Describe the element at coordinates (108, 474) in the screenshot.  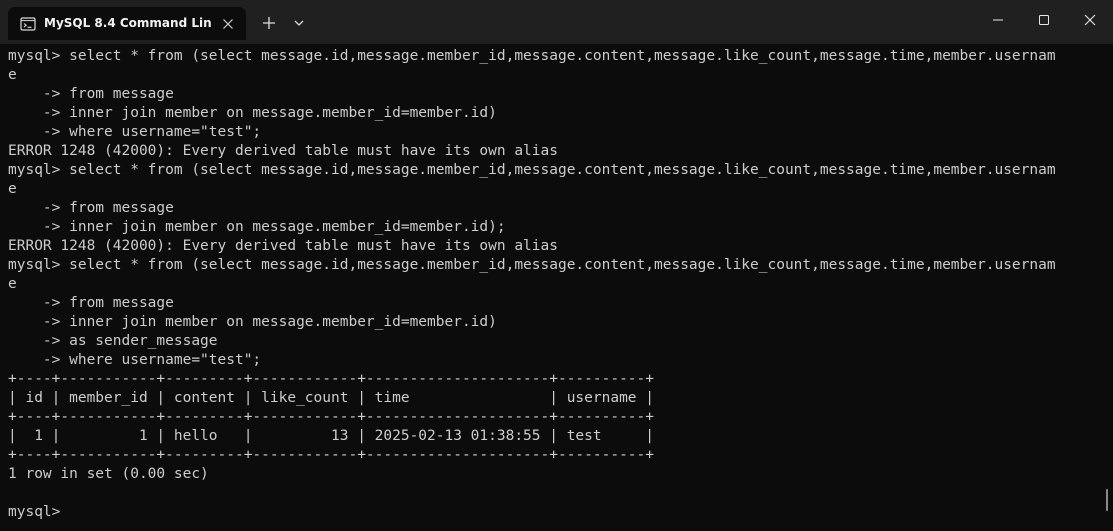
I see `result-summary: 1 row in set (0.00 sec)` at that location.